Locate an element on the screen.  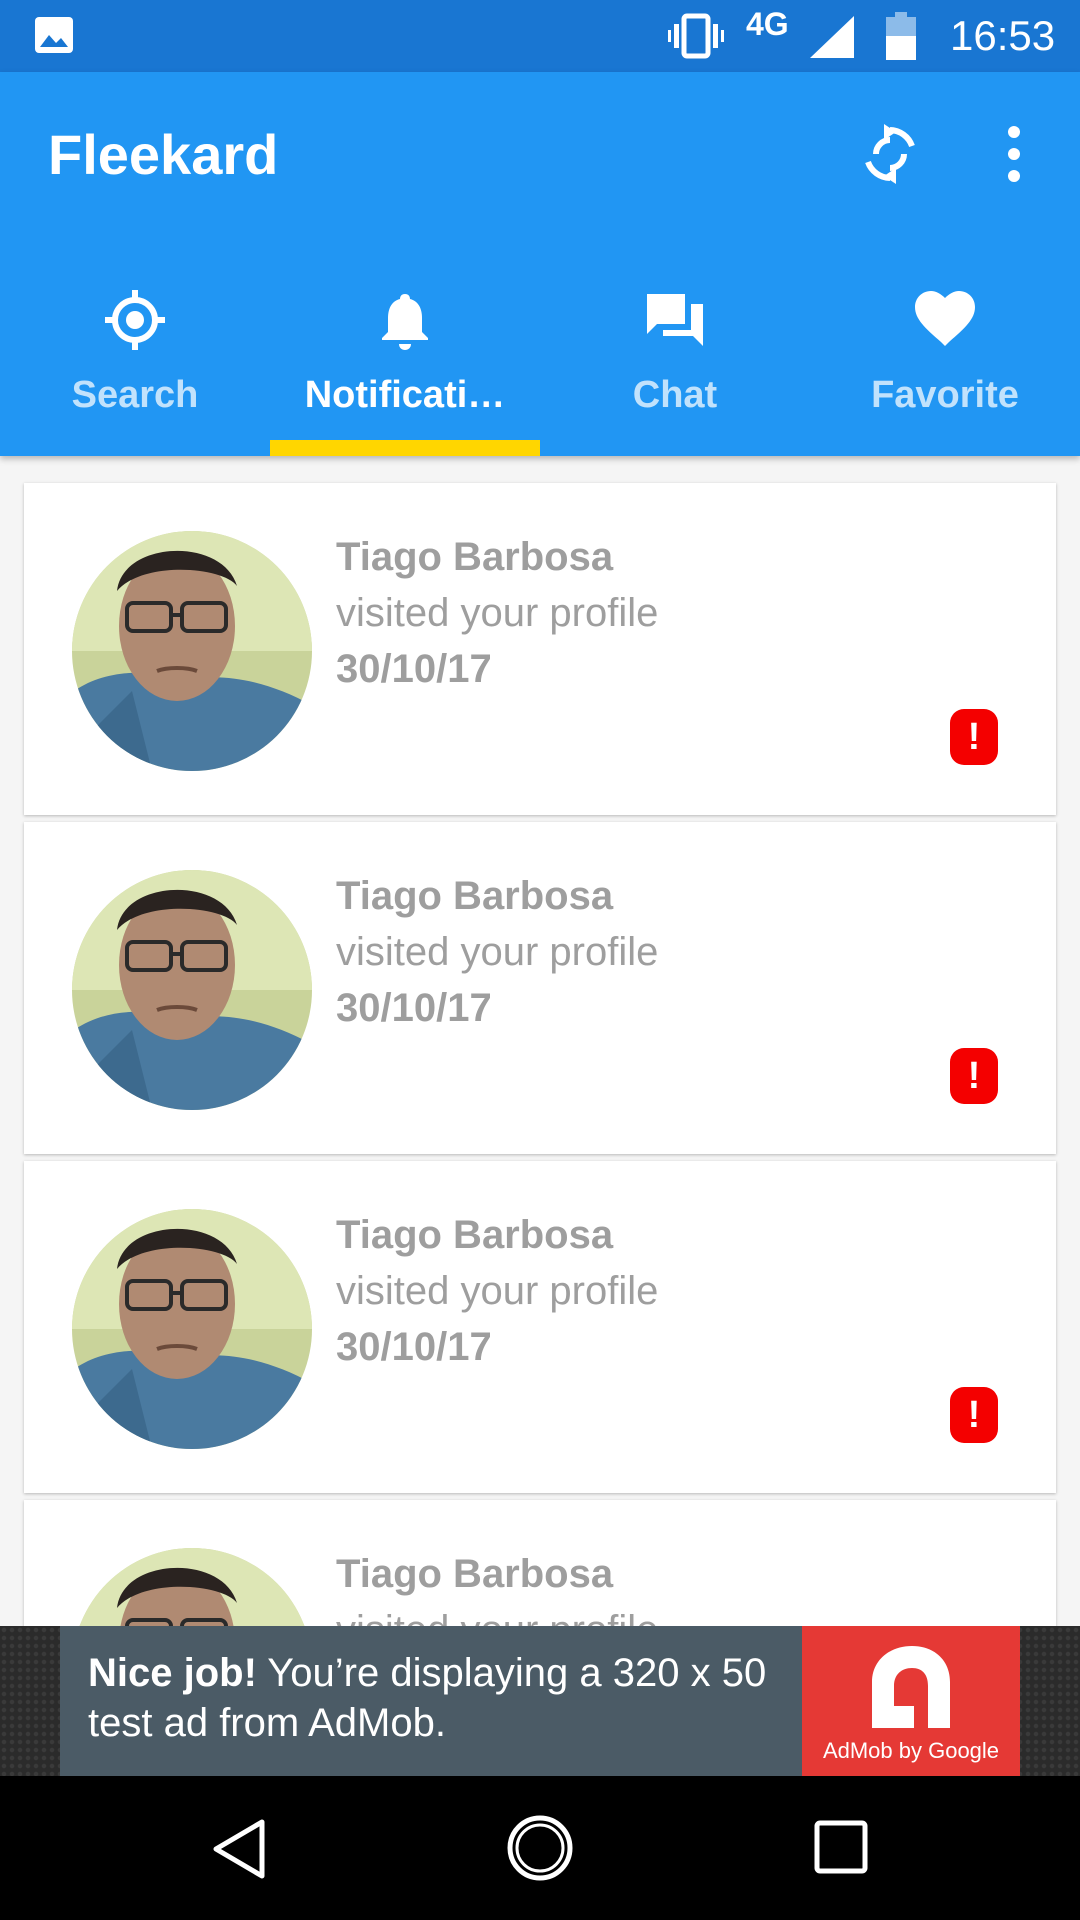
chat-icon is located at coordinates (675, 320).